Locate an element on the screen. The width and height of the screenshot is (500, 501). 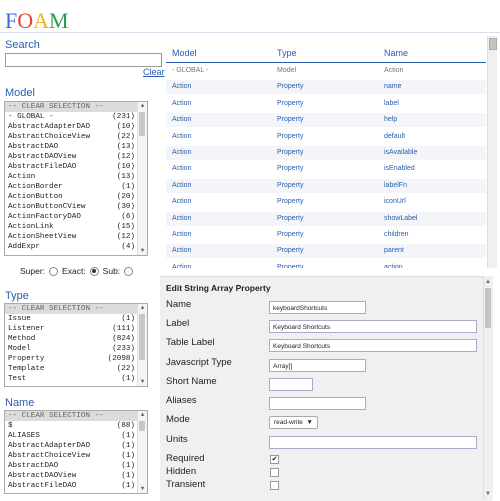
list-item: Test (1) is located at coordinates (76, 379).